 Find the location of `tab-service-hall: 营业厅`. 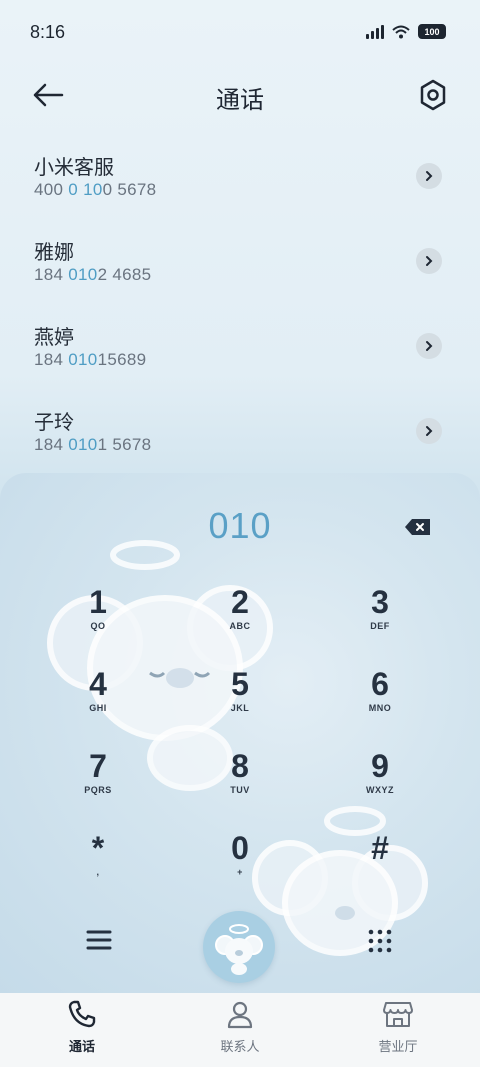

tab-service-hall: 营业厅 is located at coordinates (398, 1027).